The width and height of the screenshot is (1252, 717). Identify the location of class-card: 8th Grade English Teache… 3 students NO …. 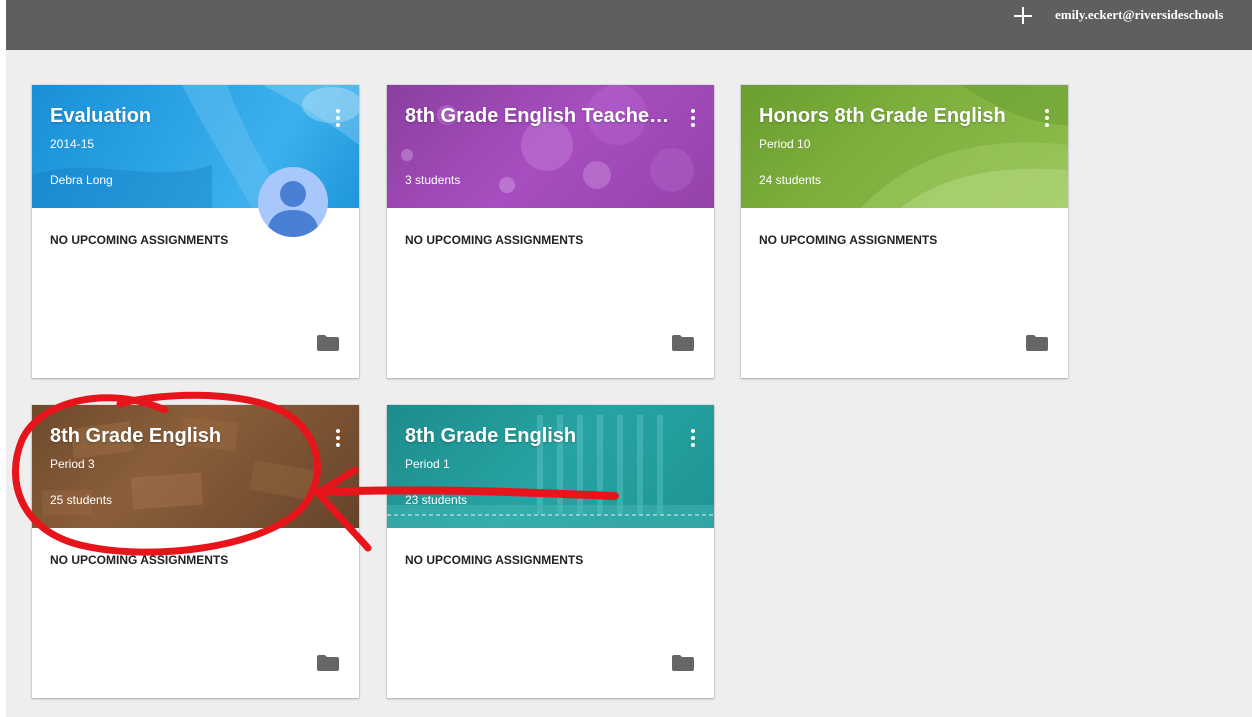
(550, 231).